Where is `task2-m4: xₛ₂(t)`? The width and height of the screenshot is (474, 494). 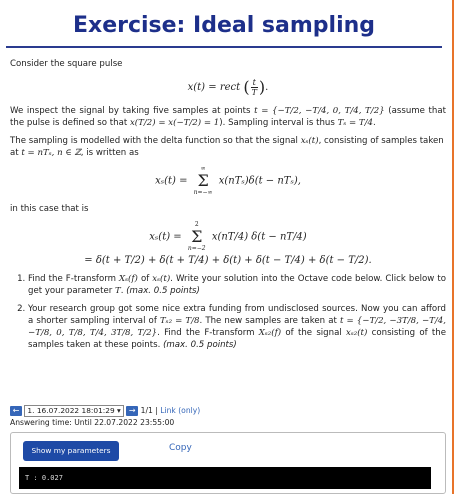 task2-m4: xₛ₂(t) is located at coordinates (357, 333).